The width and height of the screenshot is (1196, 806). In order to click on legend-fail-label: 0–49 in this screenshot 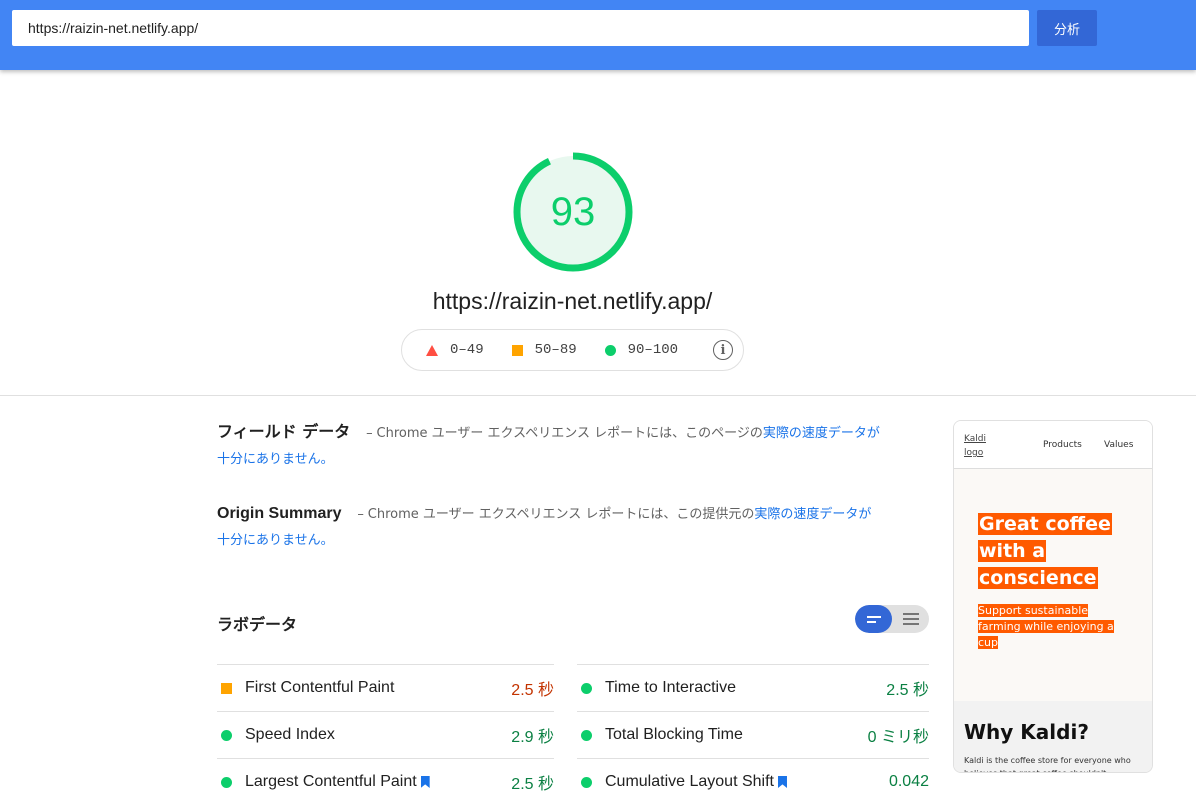, I will do `click(467, 350)`.